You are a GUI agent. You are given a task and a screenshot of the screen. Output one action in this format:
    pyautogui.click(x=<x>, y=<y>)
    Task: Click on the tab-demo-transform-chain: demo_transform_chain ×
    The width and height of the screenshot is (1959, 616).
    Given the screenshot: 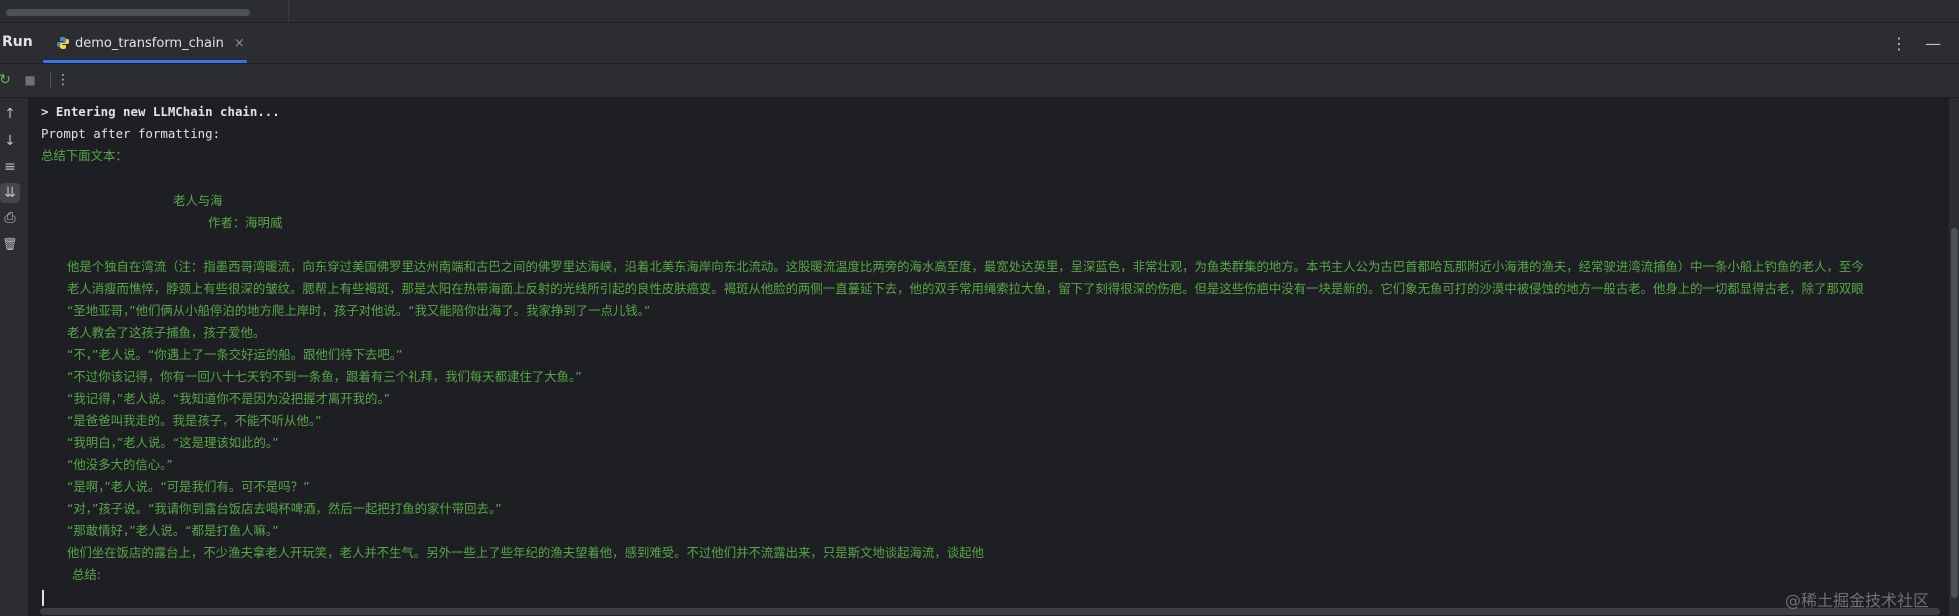 What is the action you would take?
    pyautogui.click(x=145, y=43)
    